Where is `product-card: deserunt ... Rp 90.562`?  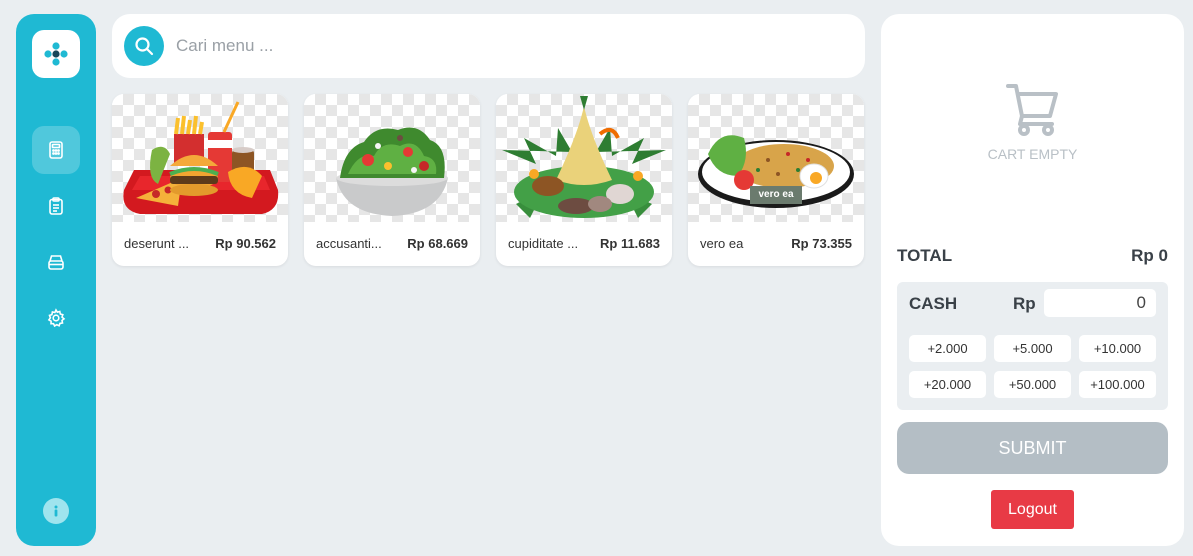 product-card: deserunt ... Rp 90.562 is located at coordinates (200, 180).